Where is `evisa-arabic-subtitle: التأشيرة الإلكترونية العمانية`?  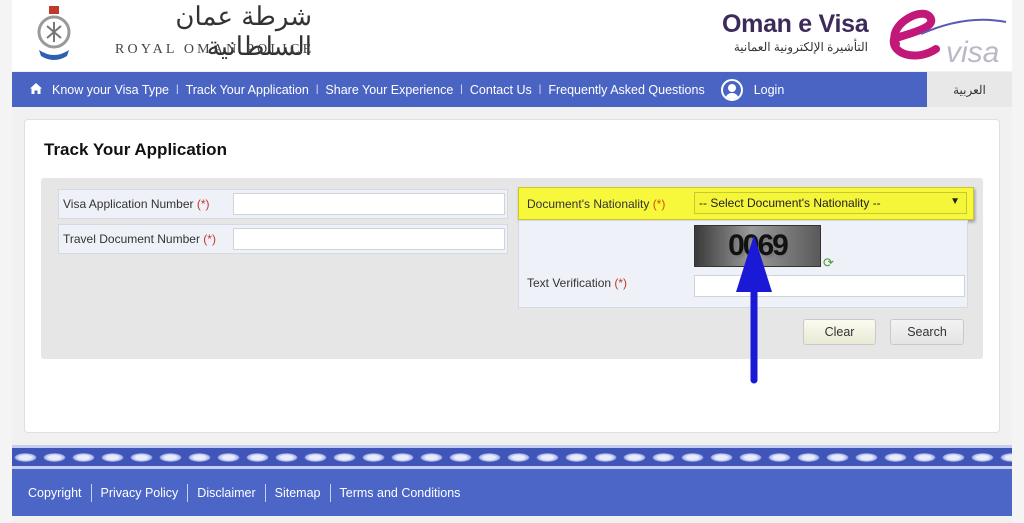 evisa-arabic-subtitle: التأشيرة الإلكترونية العمانية is located at coordinates (800, 47).